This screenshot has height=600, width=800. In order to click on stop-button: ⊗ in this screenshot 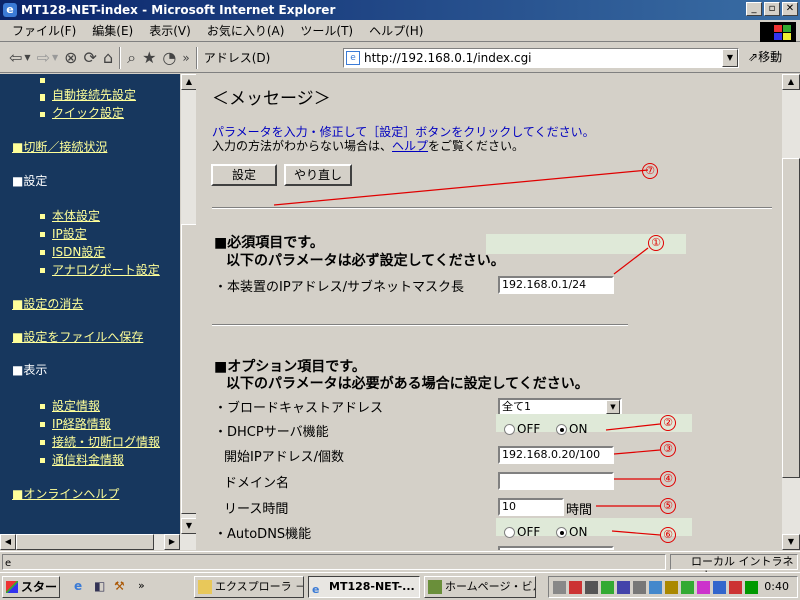, I will do `click(70, 58)`.